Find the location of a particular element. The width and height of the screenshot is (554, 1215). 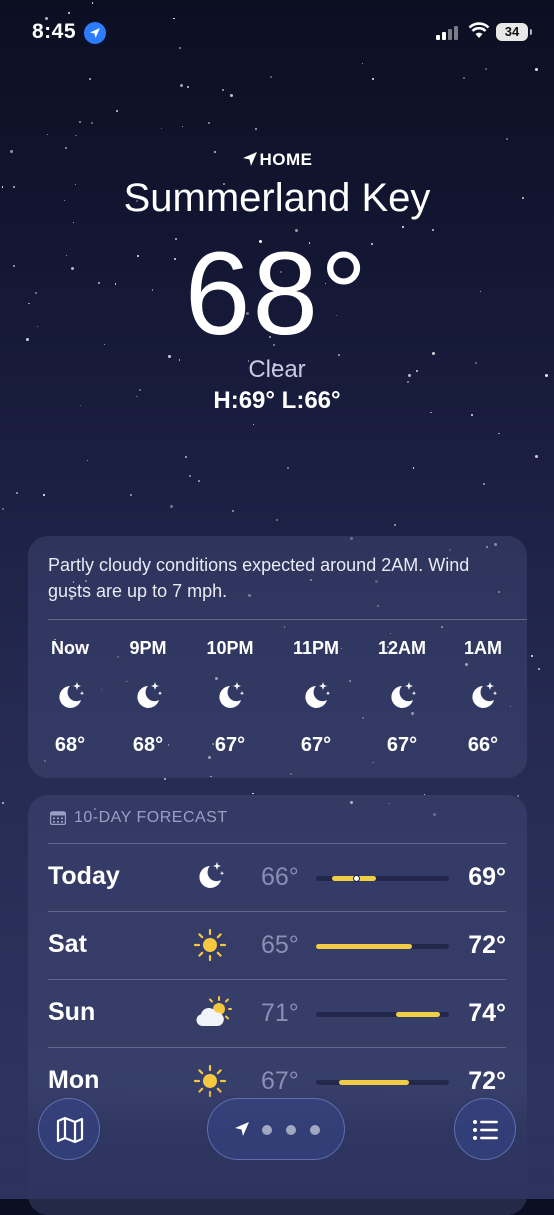

current-temp-marker is located at coordinates (356, 878).